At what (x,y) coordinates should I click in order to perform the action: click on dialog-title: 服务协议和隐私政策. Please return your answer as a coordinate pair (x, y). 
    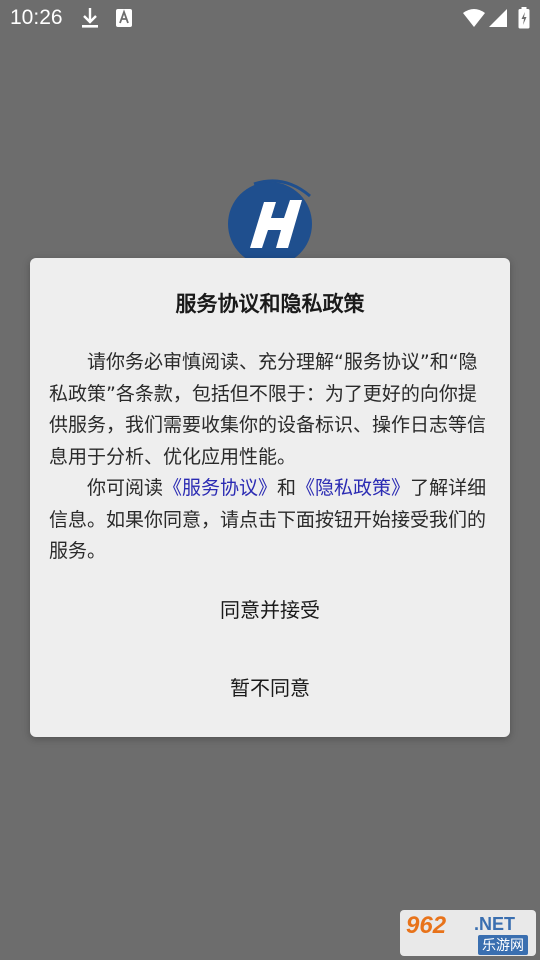
    Looking at the image, I should click on (270, 304).